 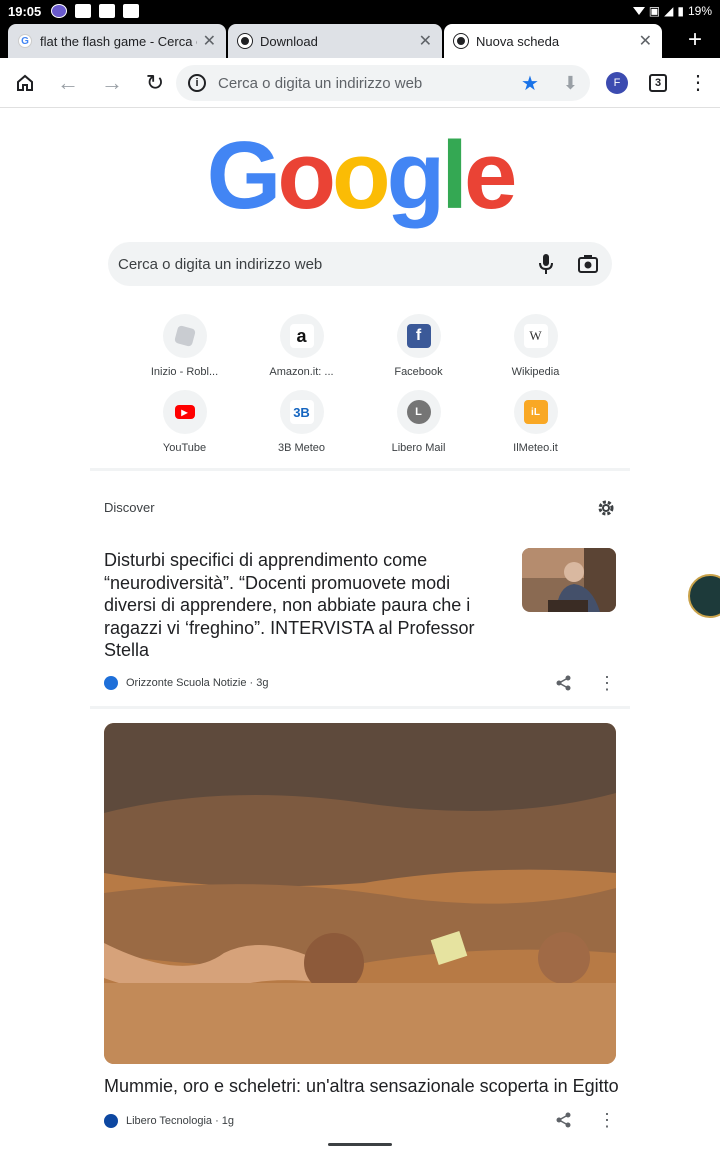 I want to click on omnibox: i Cerca o digita un indirizzo web ★ ⬇, so click(x=383, y=83).